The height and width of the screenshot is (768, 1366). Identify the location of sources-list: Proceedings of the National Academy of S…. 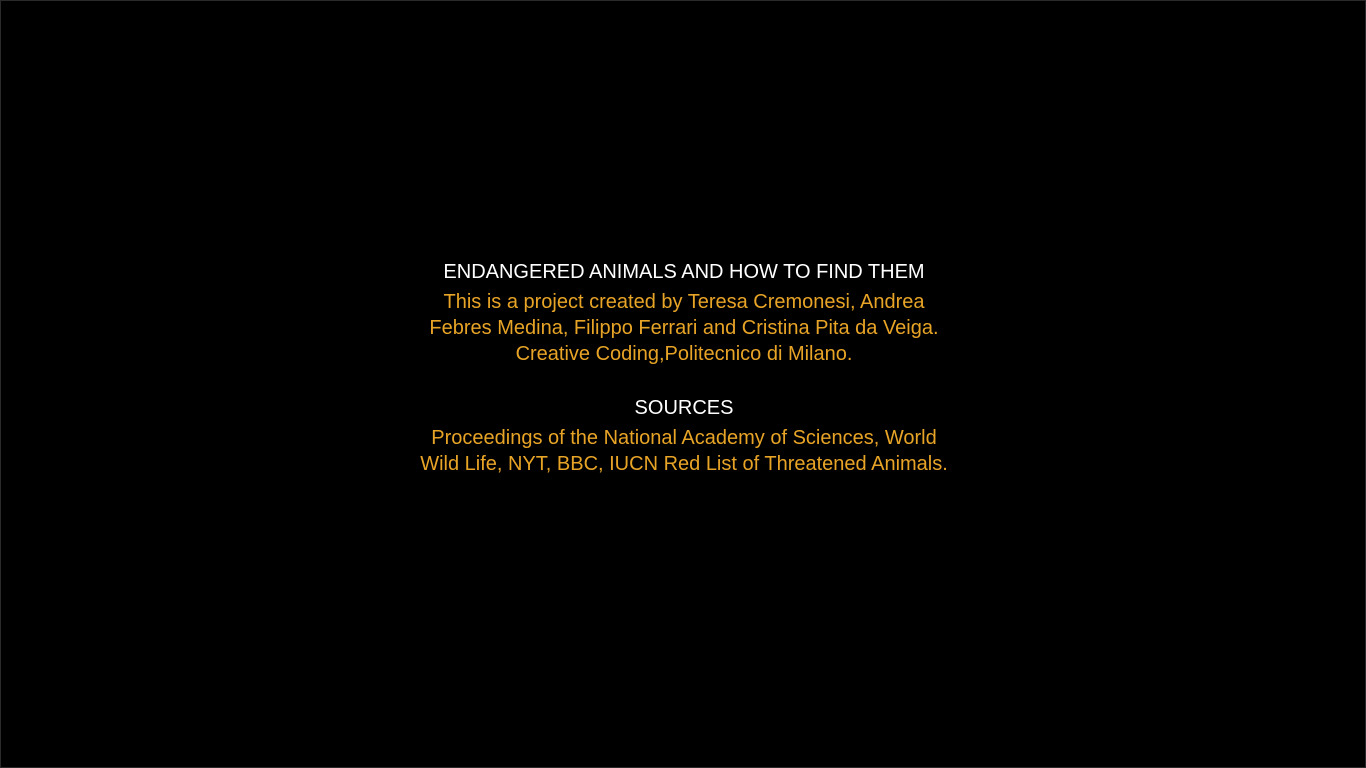
(683, 451).